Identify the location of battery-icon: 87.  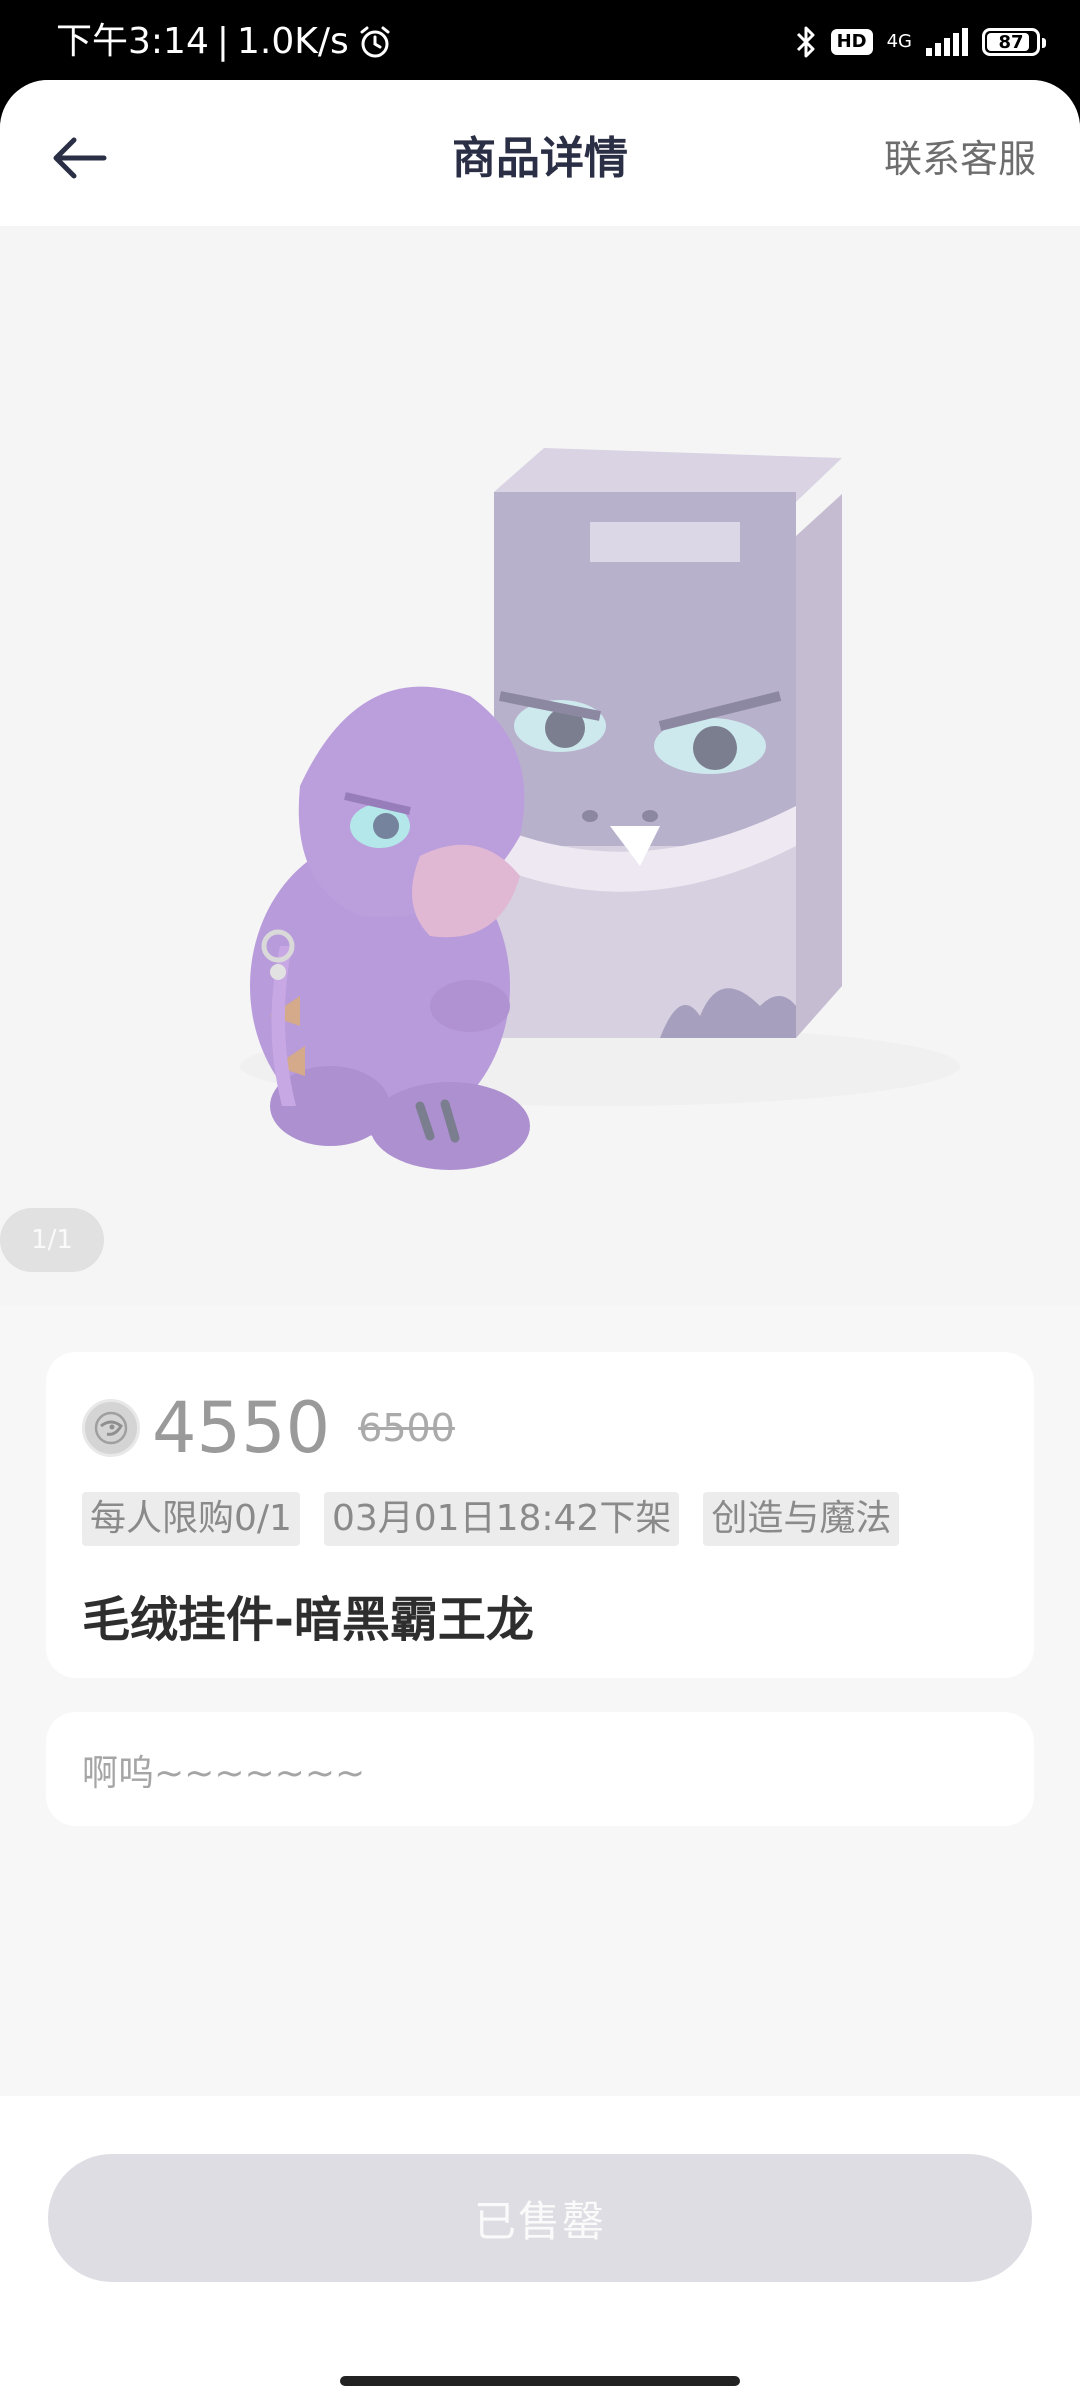
(1014, 42).